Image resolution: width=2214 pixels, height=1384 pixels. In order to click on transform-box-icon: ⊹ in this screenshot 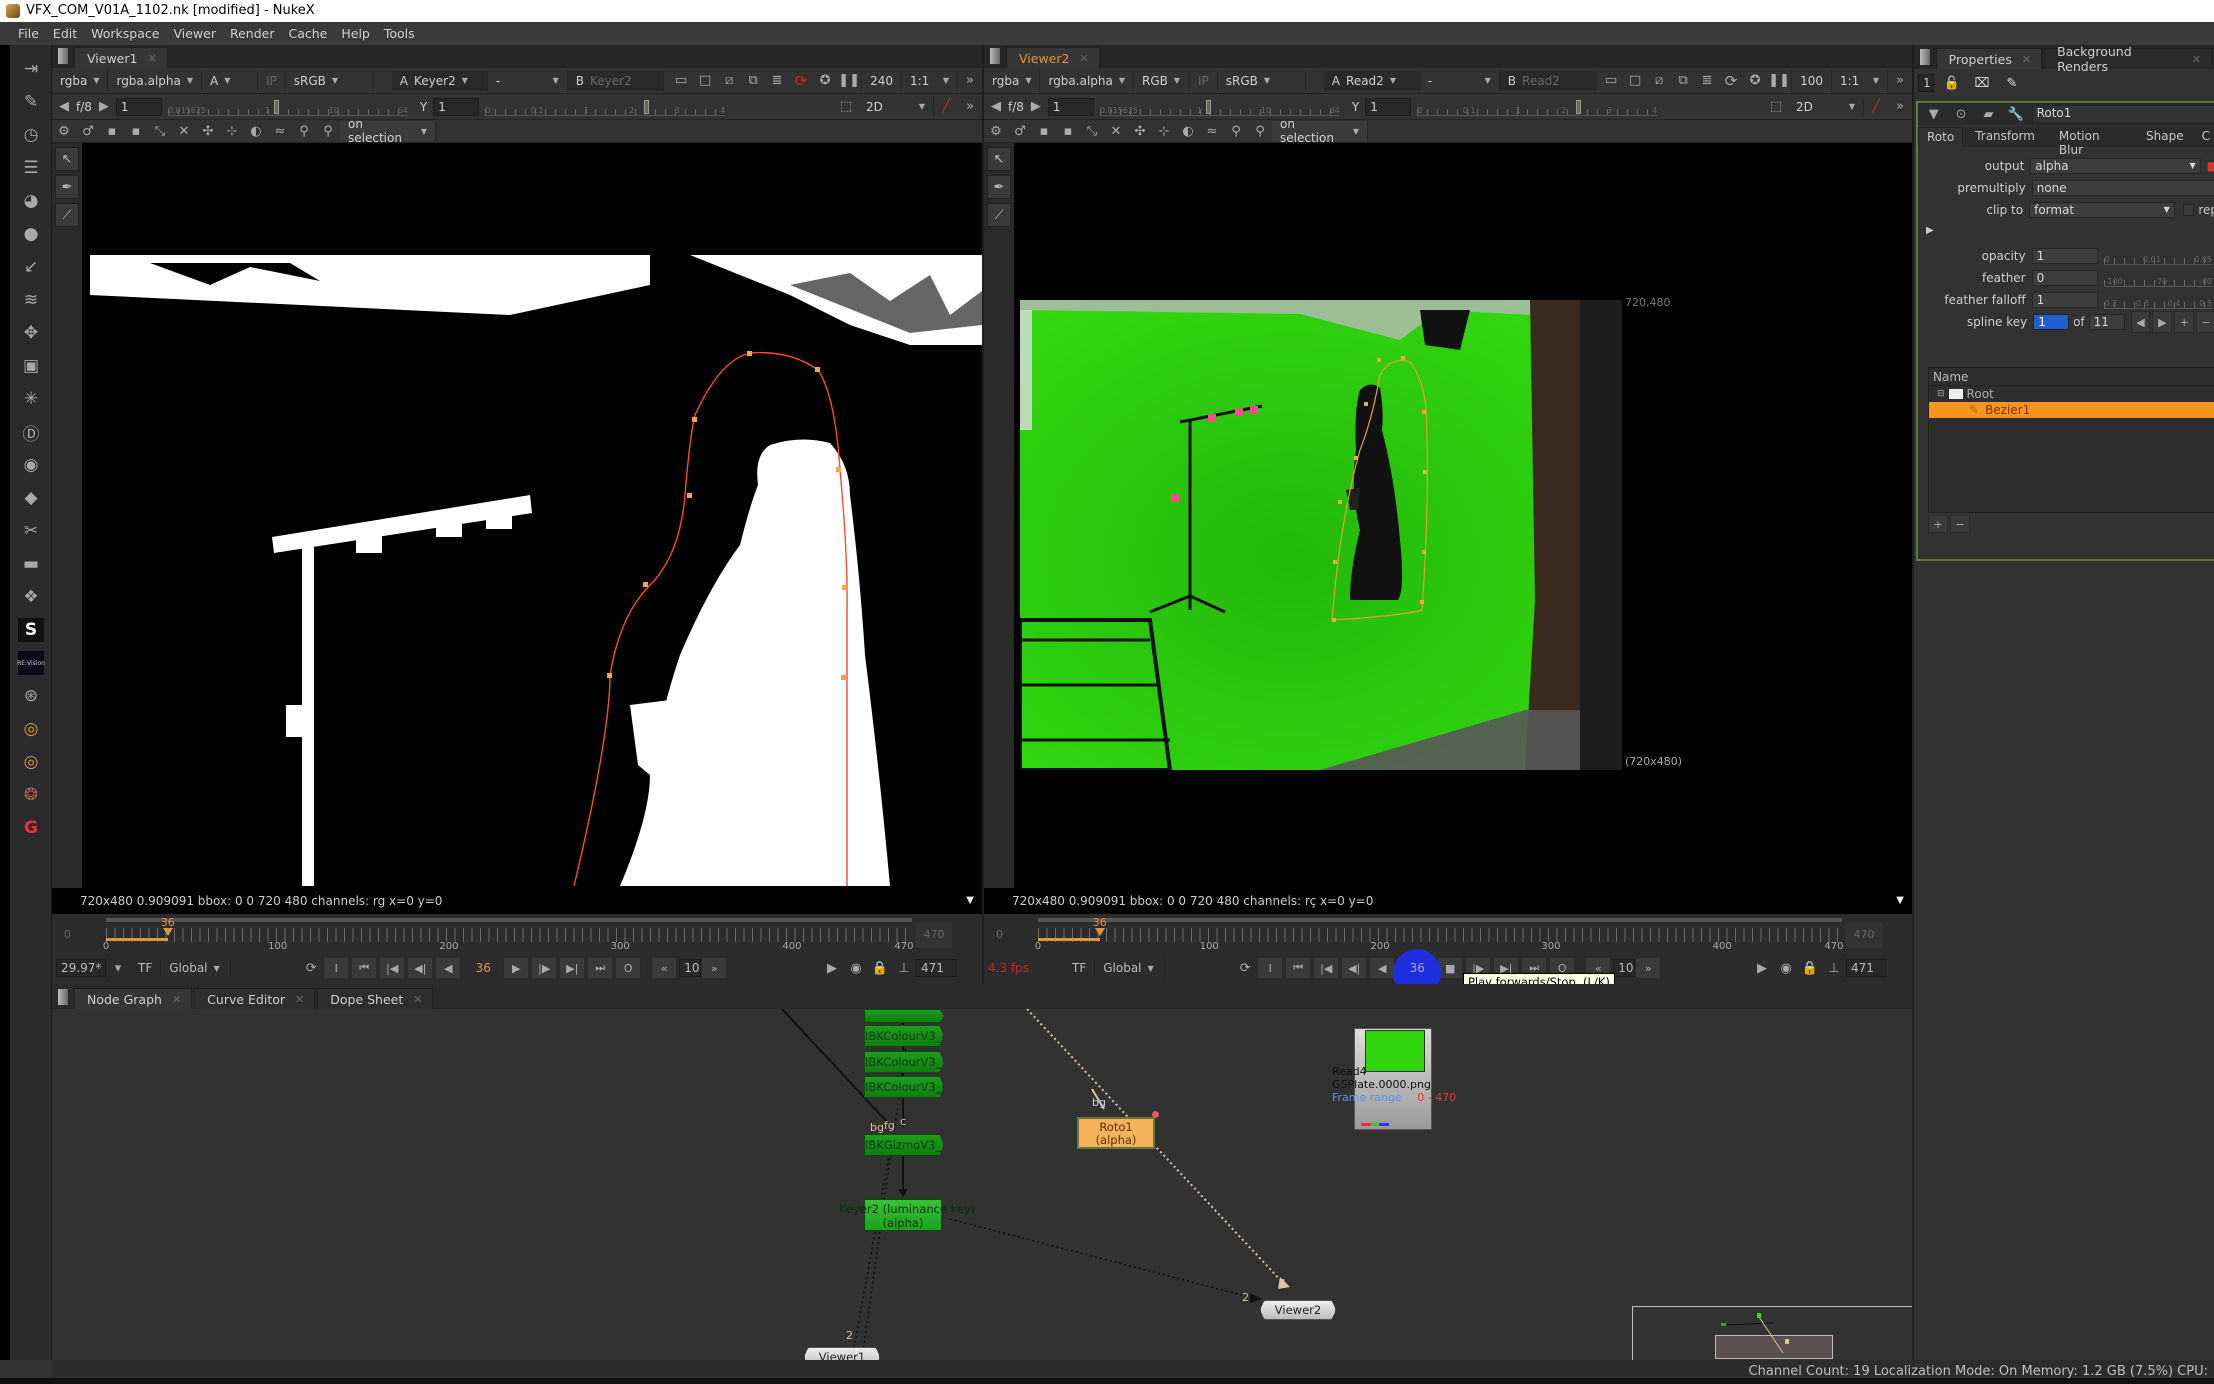, I will do `click(232, 131)`.